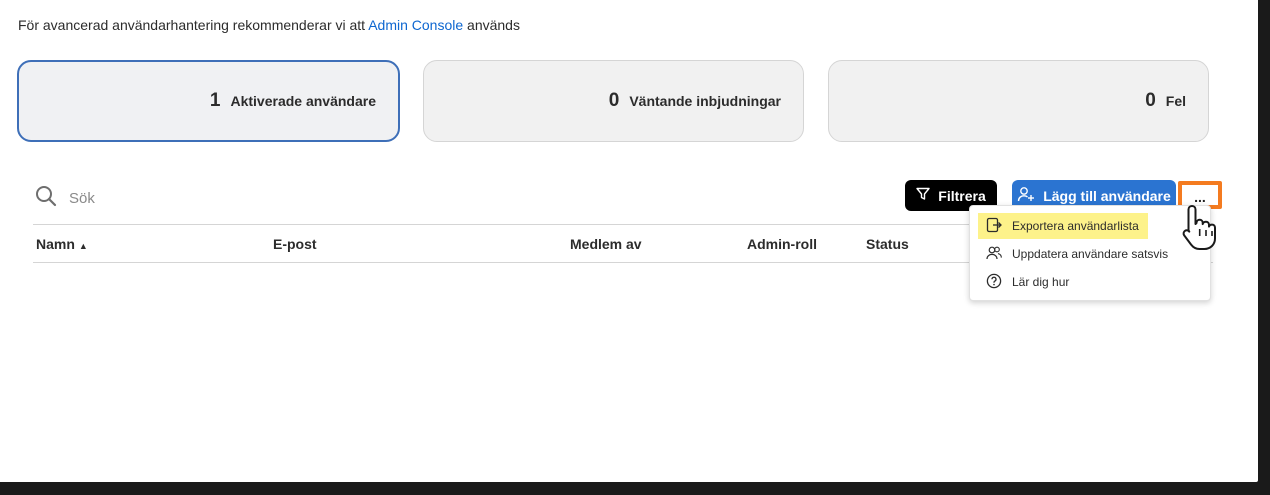 This screenshot has width=1270, height=495. I want to click on column-header-member-of: Medlem av, so click(606, 244).